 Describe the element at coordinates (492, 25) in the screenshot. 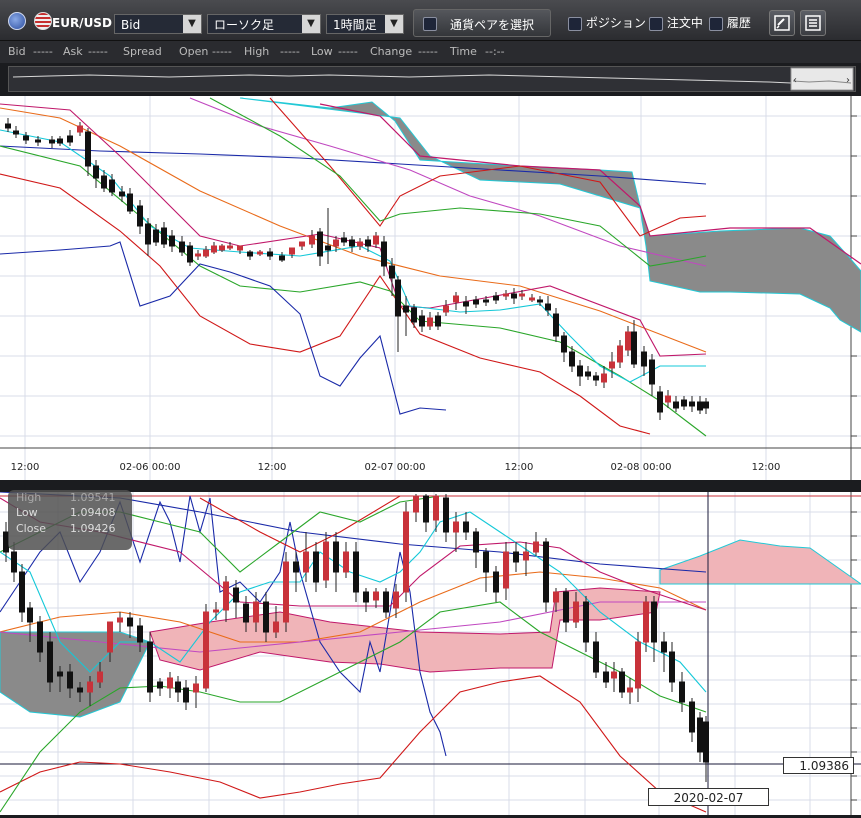

I see `select-pair-label: 通貨ペアを選択` at that location.